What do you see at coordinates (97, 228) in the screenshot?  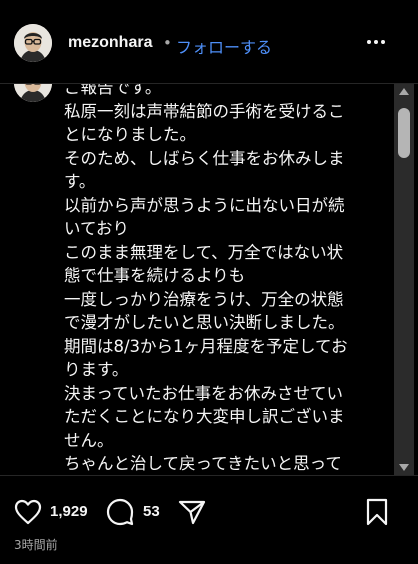 I see `caption-line: いており` at bounding box center [97, 228].